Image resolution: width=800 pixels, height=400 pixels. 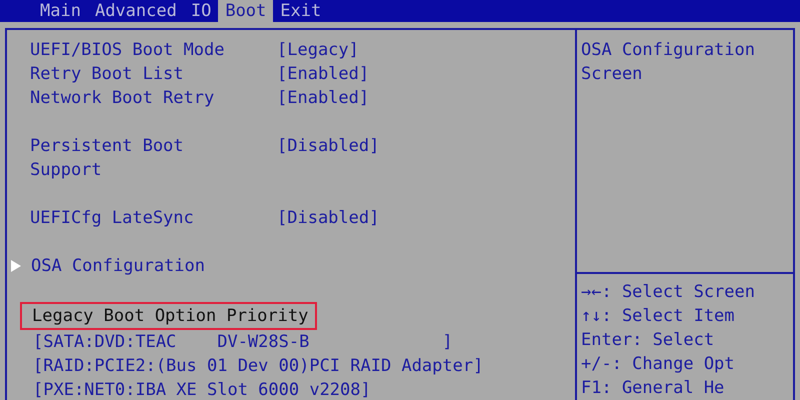 What do you see at coordinates (291, 366) in the screenshot?
I see `boot-device: [RAID:PCIE2:(Bus 01 Dev 00)PCI RAID Adapter]` at bounding box center [291, 366].